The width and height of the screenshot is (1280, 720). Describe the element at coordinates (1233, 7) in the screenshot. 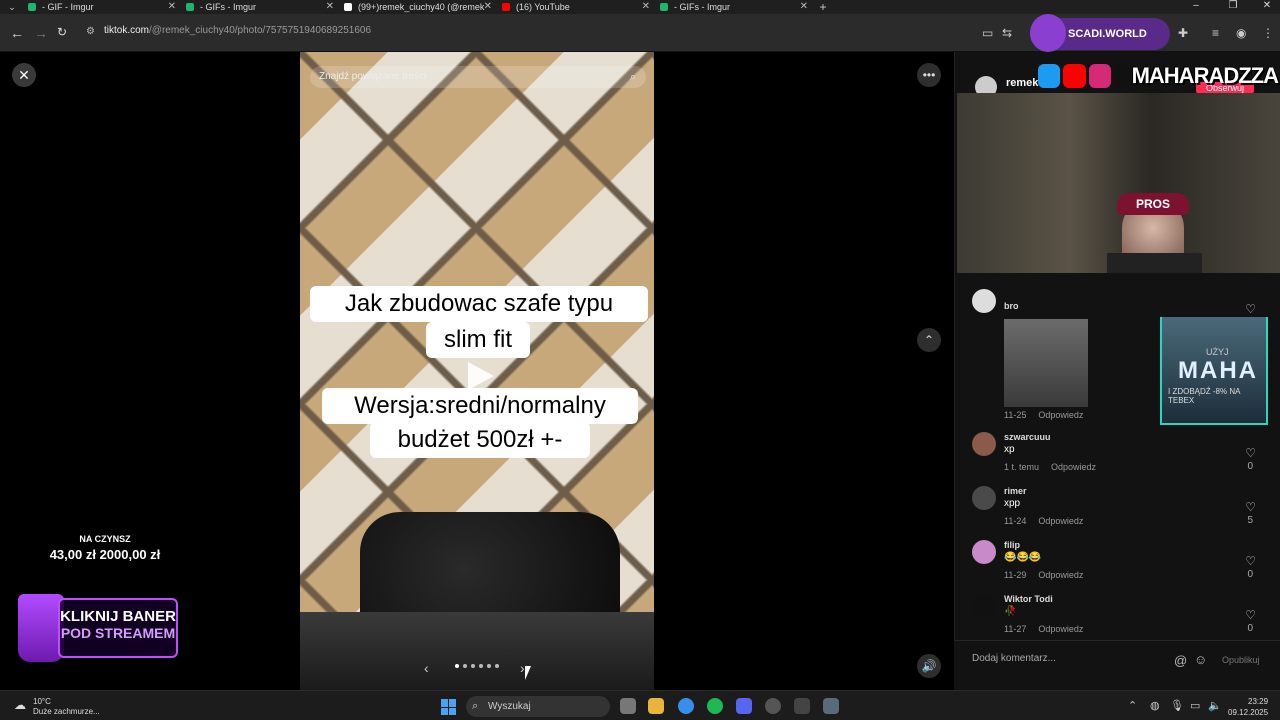

I see `maximize-button: ❐` at that location.